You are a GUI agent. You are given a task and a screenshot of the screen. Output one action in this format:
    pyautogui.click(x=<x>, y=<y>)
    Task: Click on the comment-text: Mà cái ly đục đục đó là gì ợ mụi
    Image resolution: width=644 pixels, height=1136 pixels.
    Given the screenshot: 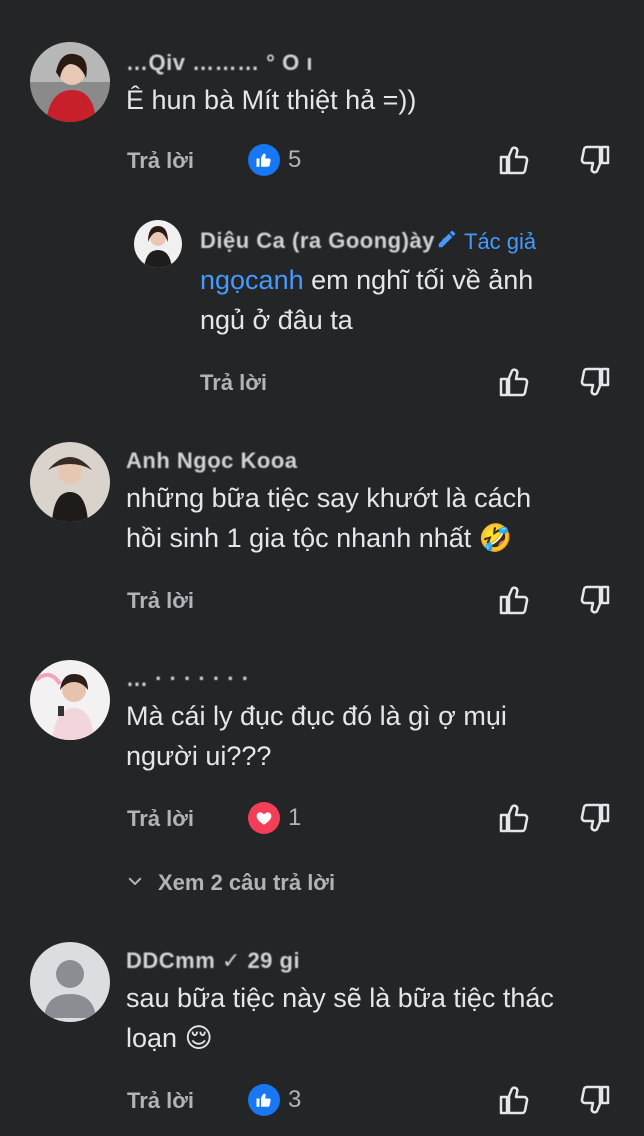 What is the action you would take?
    pyautogui.click(x=316, y=716)
    